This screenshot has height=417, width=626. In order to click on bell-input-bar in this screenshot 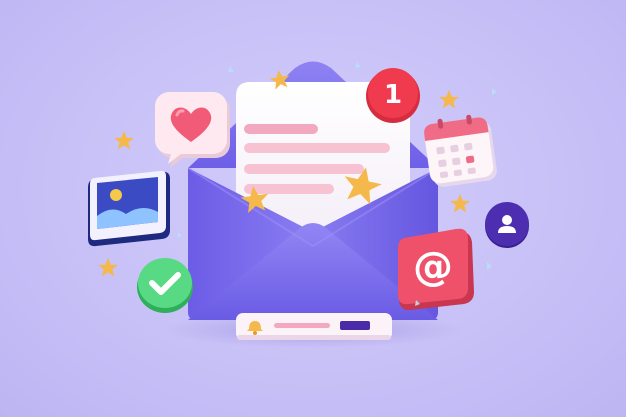, I will do `click(314, 326)`.